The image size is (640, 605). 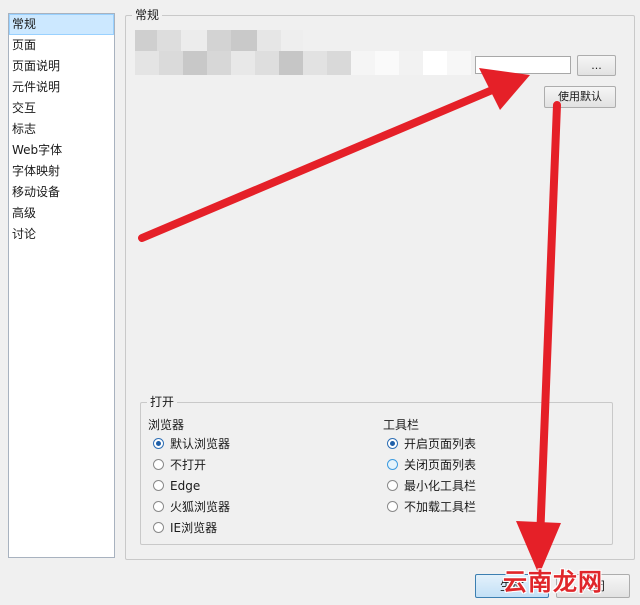 I want to click on option-label: 默认浏览器, so click(x=200, y=444).